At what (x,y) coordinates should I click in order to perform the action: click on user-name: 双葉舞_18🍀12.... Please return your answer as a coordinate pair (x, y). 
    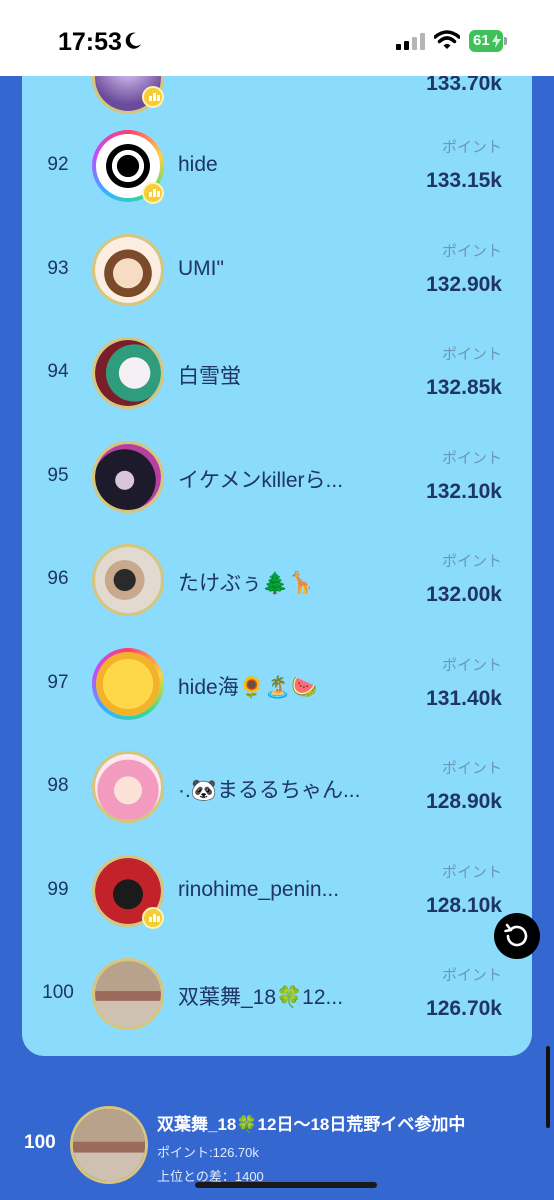
    Looking at the image, I should click on (261, 997).